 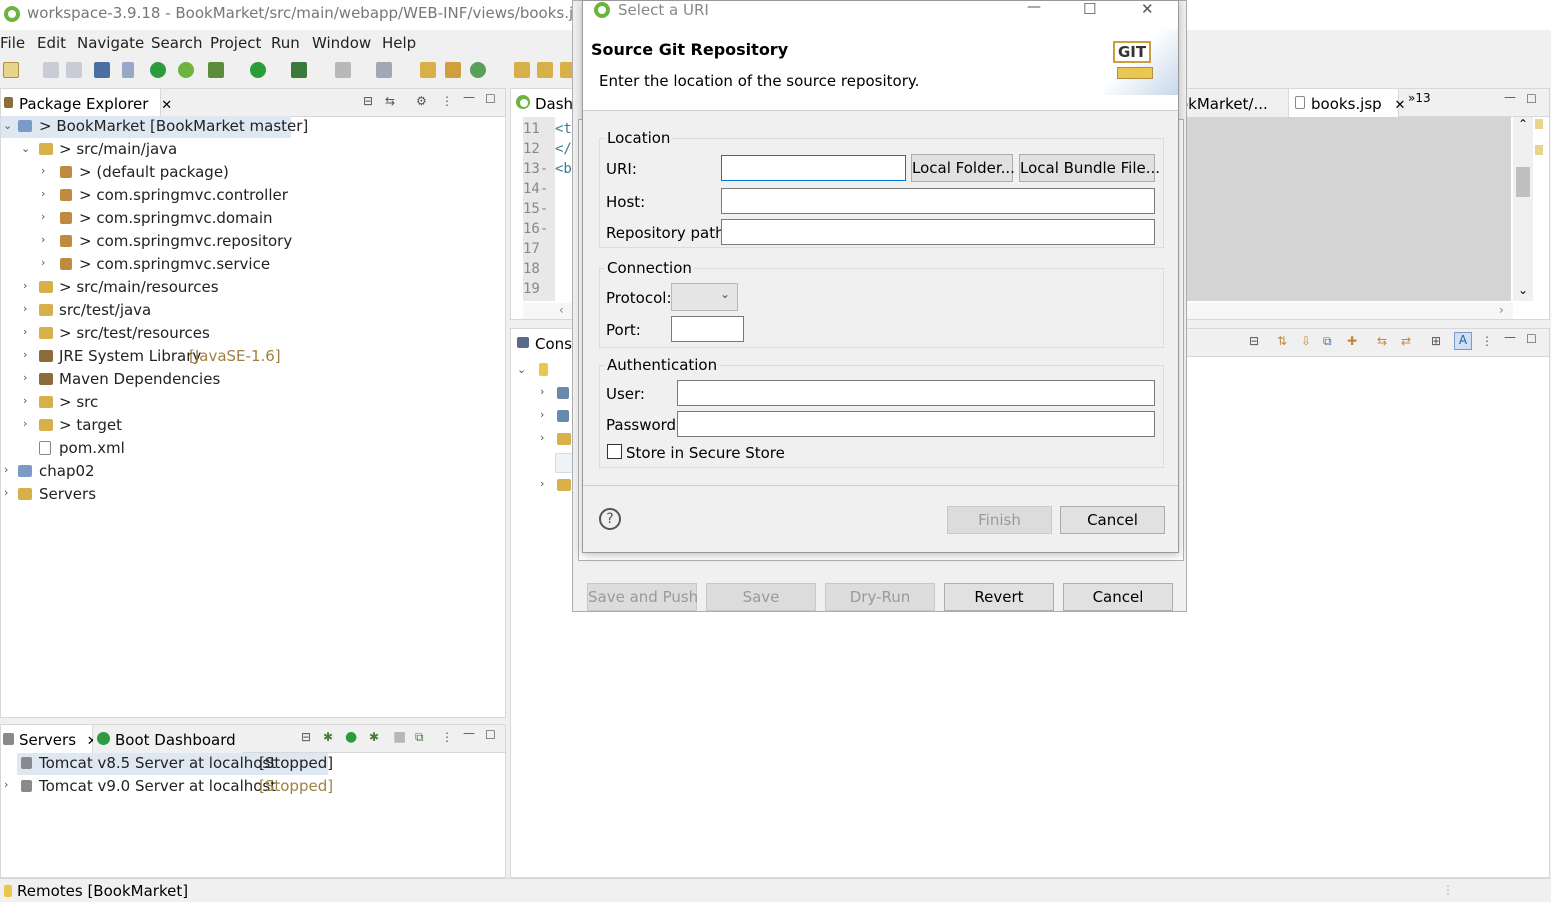 What do you see at coordinates (154, 127) in the screenshot?
I see `tree-item-bookmarket: ⌄ > BookMarket [BookMarket master]` at bounding box center [154, 127].